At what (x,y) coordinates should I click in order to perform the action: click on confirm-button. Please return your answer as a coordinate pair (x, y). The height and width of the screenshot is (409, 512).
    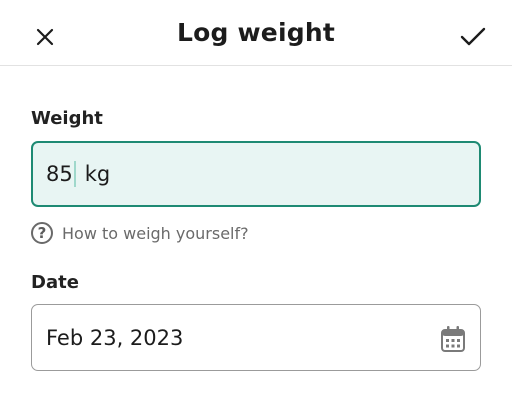
    Looking at the image, I should click on (473, 37).